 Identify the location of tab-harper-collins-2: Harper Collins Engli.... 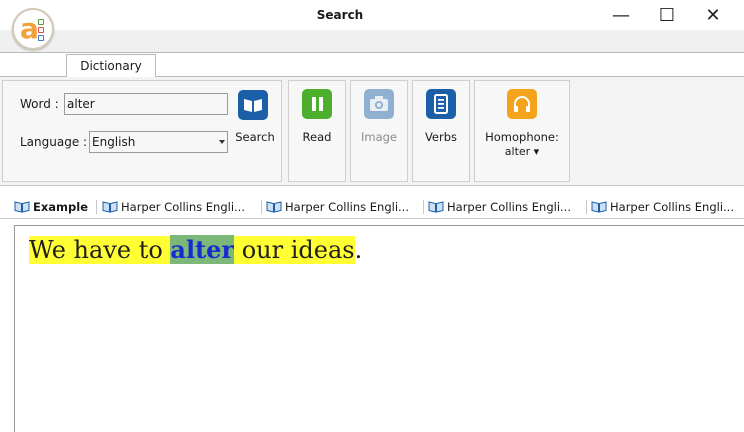
(337, 207).